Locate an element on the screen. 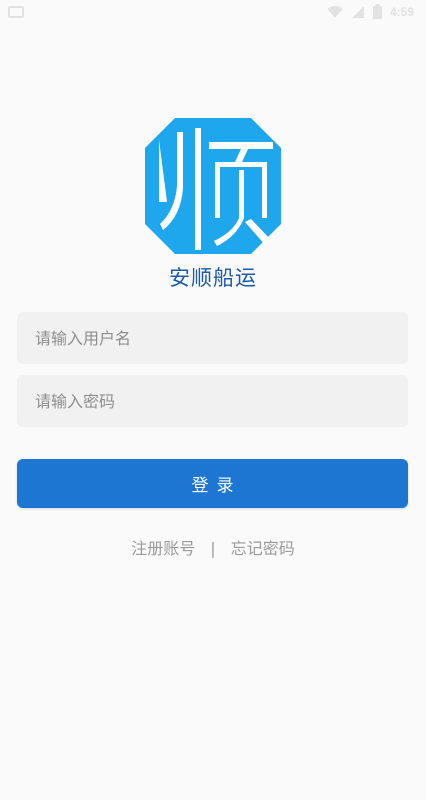 This screenshot has width=426, height=800. notification-icon is located at coordinates (16, 12).